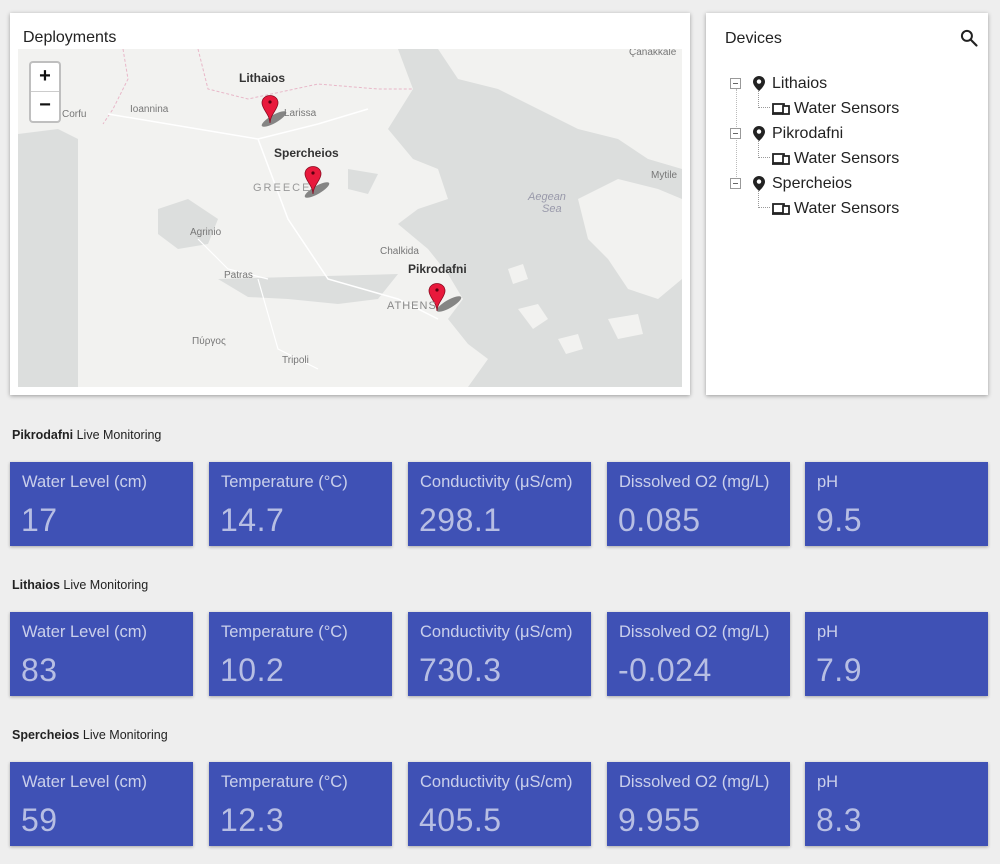 The image size is (1000, 864). I want to click on metric-value: 0.085, so click(659, 520).